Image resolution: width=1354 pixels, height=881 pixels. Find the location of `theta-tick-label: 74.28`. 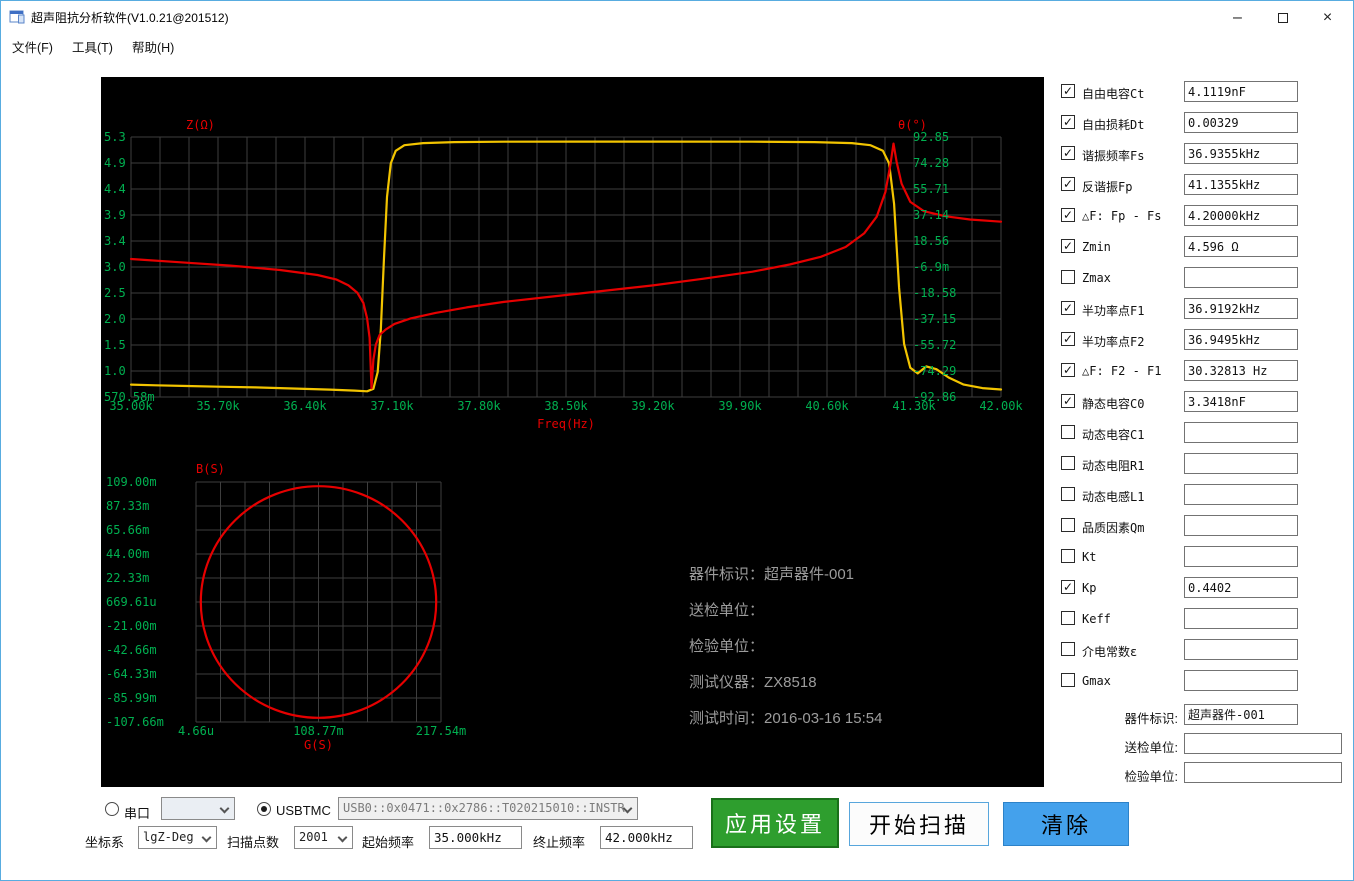

theta-tick-label: 74.28 is located at coordinates (931, 163).